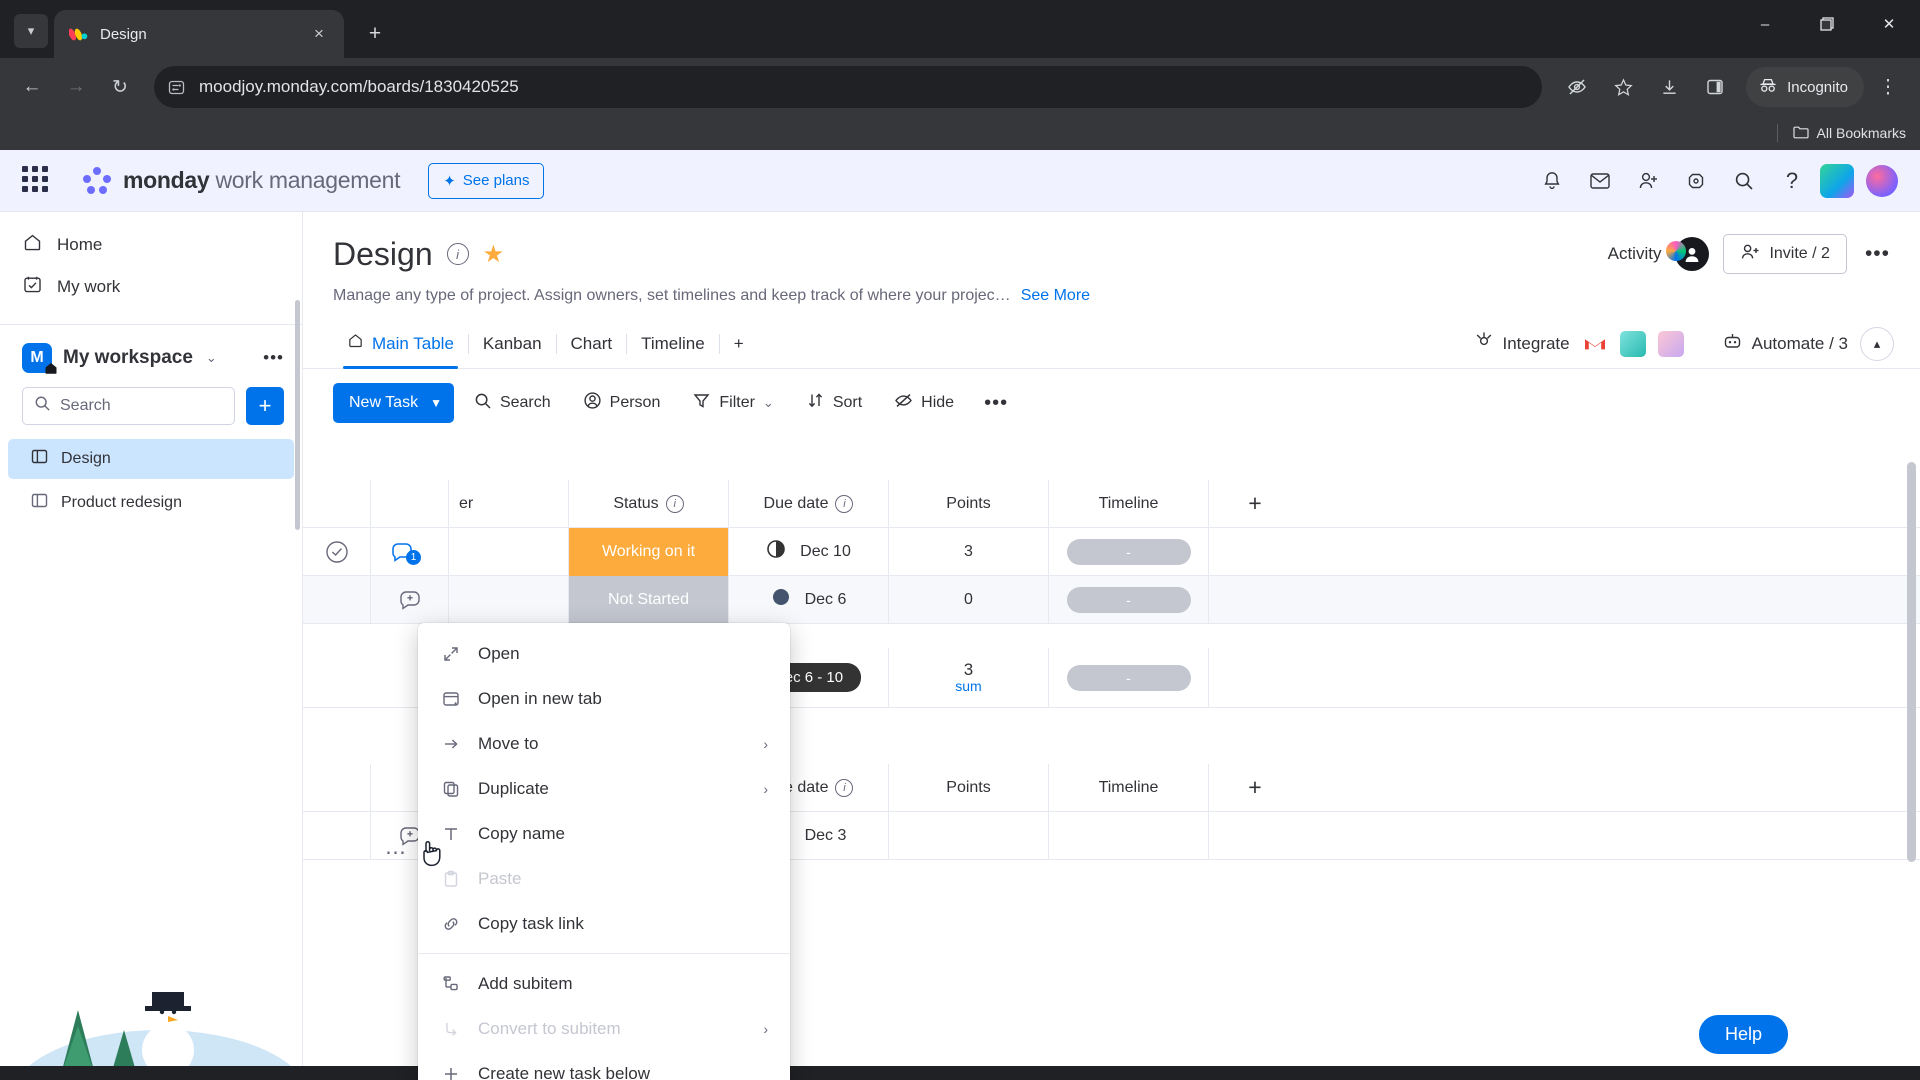 This screenshot has height=1080, width=1920. Describe the element at coordinates (622, 403) in the screenshot. I see `toolbar-person: Person` at that location.